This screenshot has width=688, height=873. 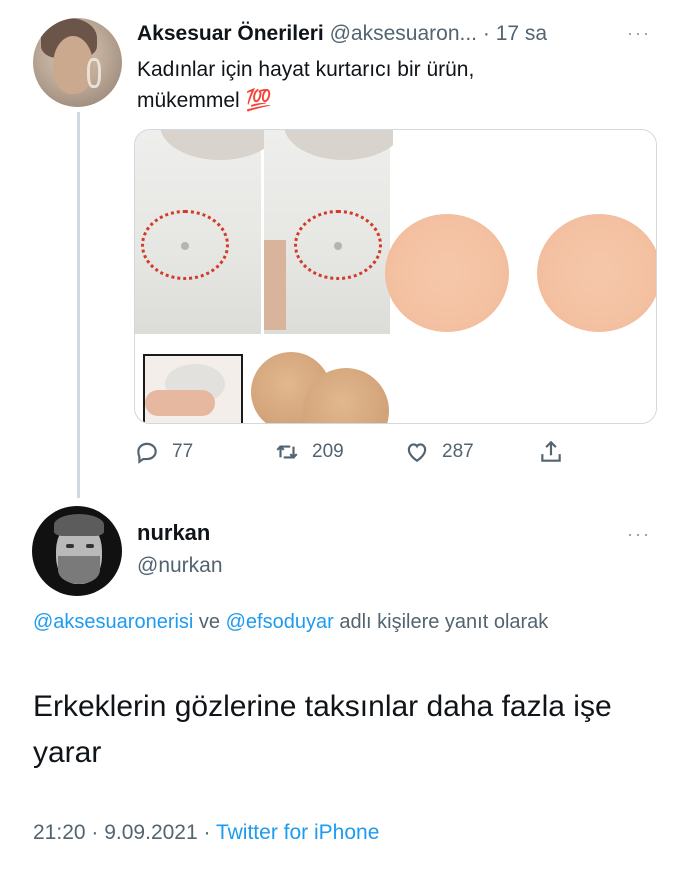 What do you see at coordinates (180, 566) in the screenshot?
I see `author-handle: @nurkan` at bounding box center [180, 566].